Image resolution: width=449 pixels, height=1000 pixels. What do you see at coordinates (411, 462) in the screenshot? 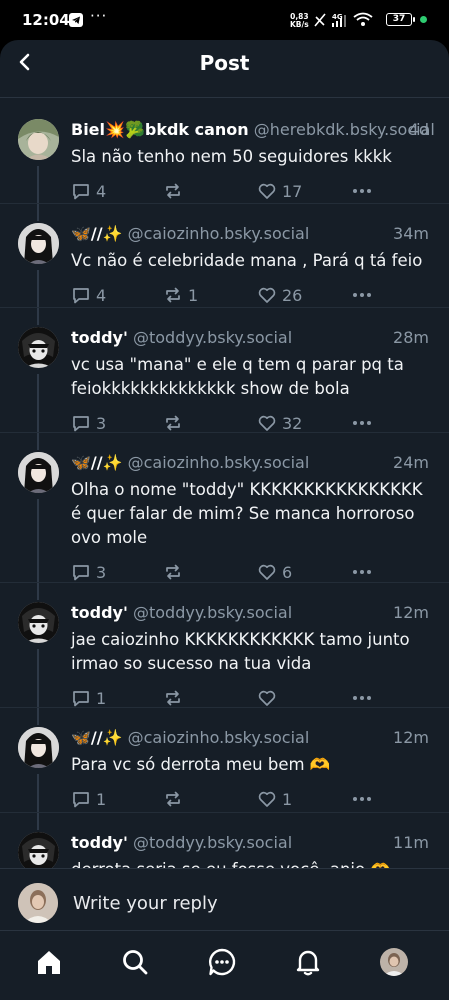
I see `timestamp: 24m` at bounding box center [411, 462].